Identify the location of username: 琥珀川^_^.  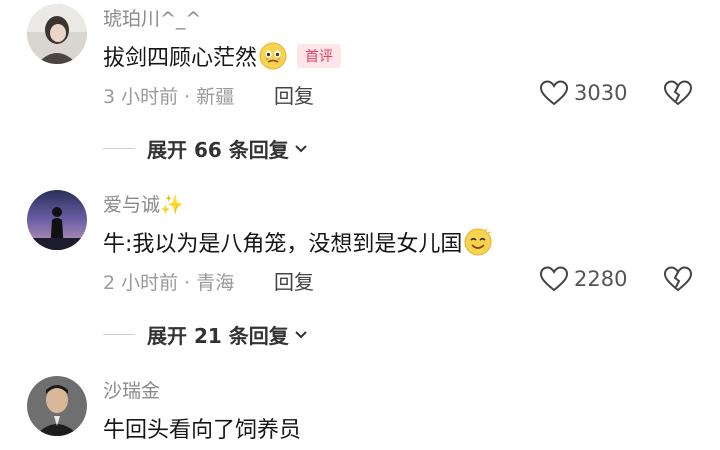
(152, 17).